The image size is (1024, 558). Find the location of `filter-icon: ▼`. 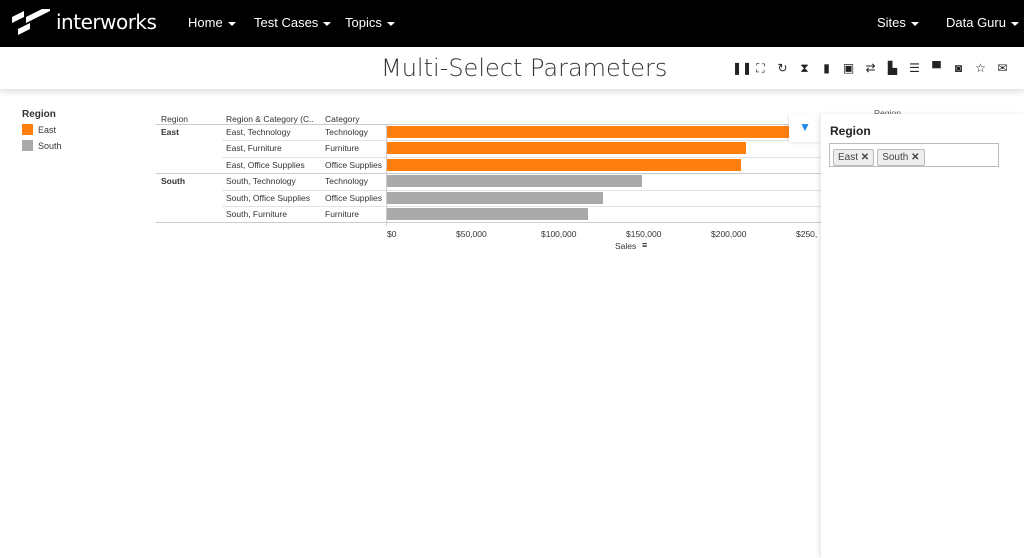

filter-icon: ▼ is located at coordinates (805, 128).